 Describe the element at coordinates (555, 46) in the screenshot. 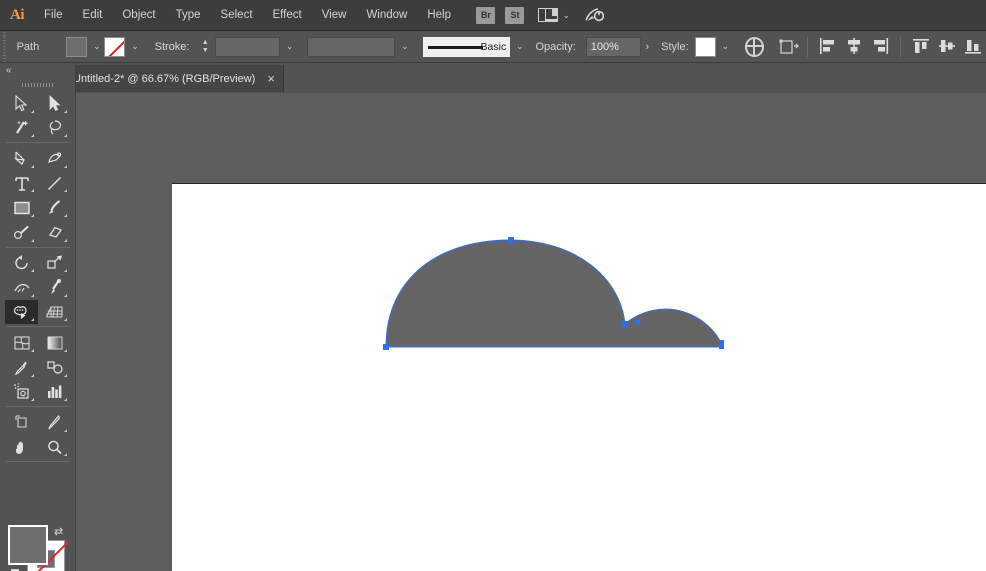

I see `opacity-label: Opacity:` at that location.